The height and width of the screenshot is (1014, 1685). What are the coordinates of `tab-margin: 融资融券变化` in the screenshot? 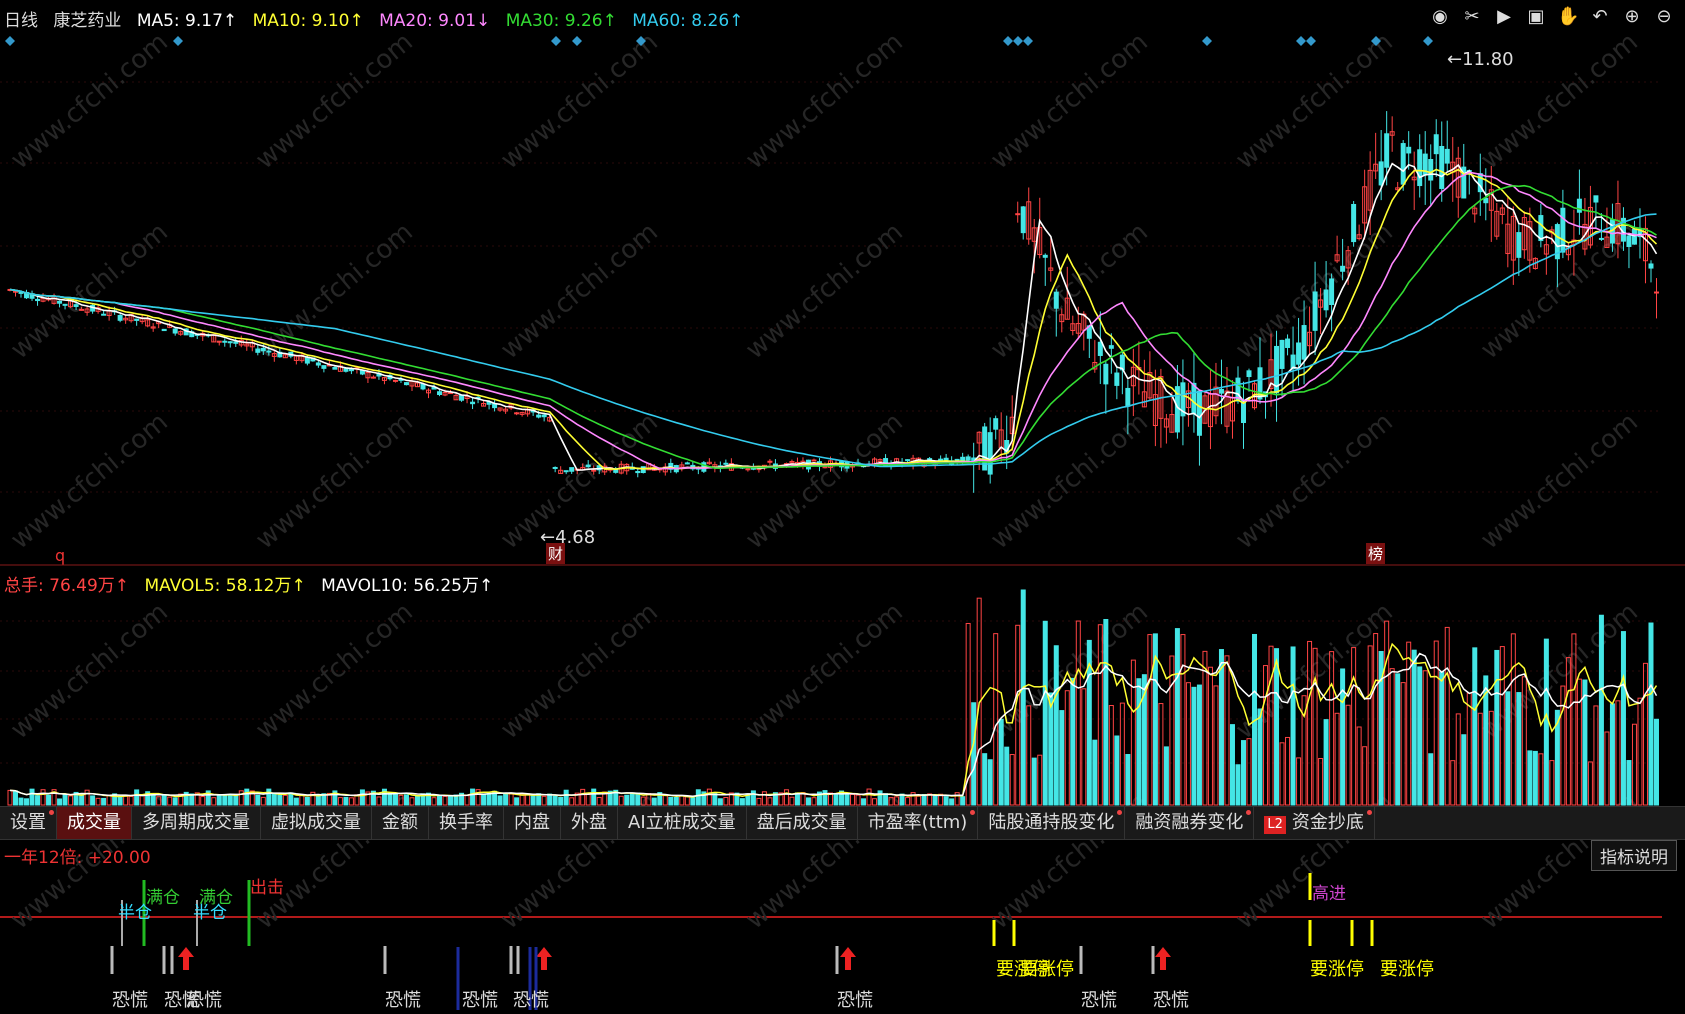 It's located at (1190, 823).